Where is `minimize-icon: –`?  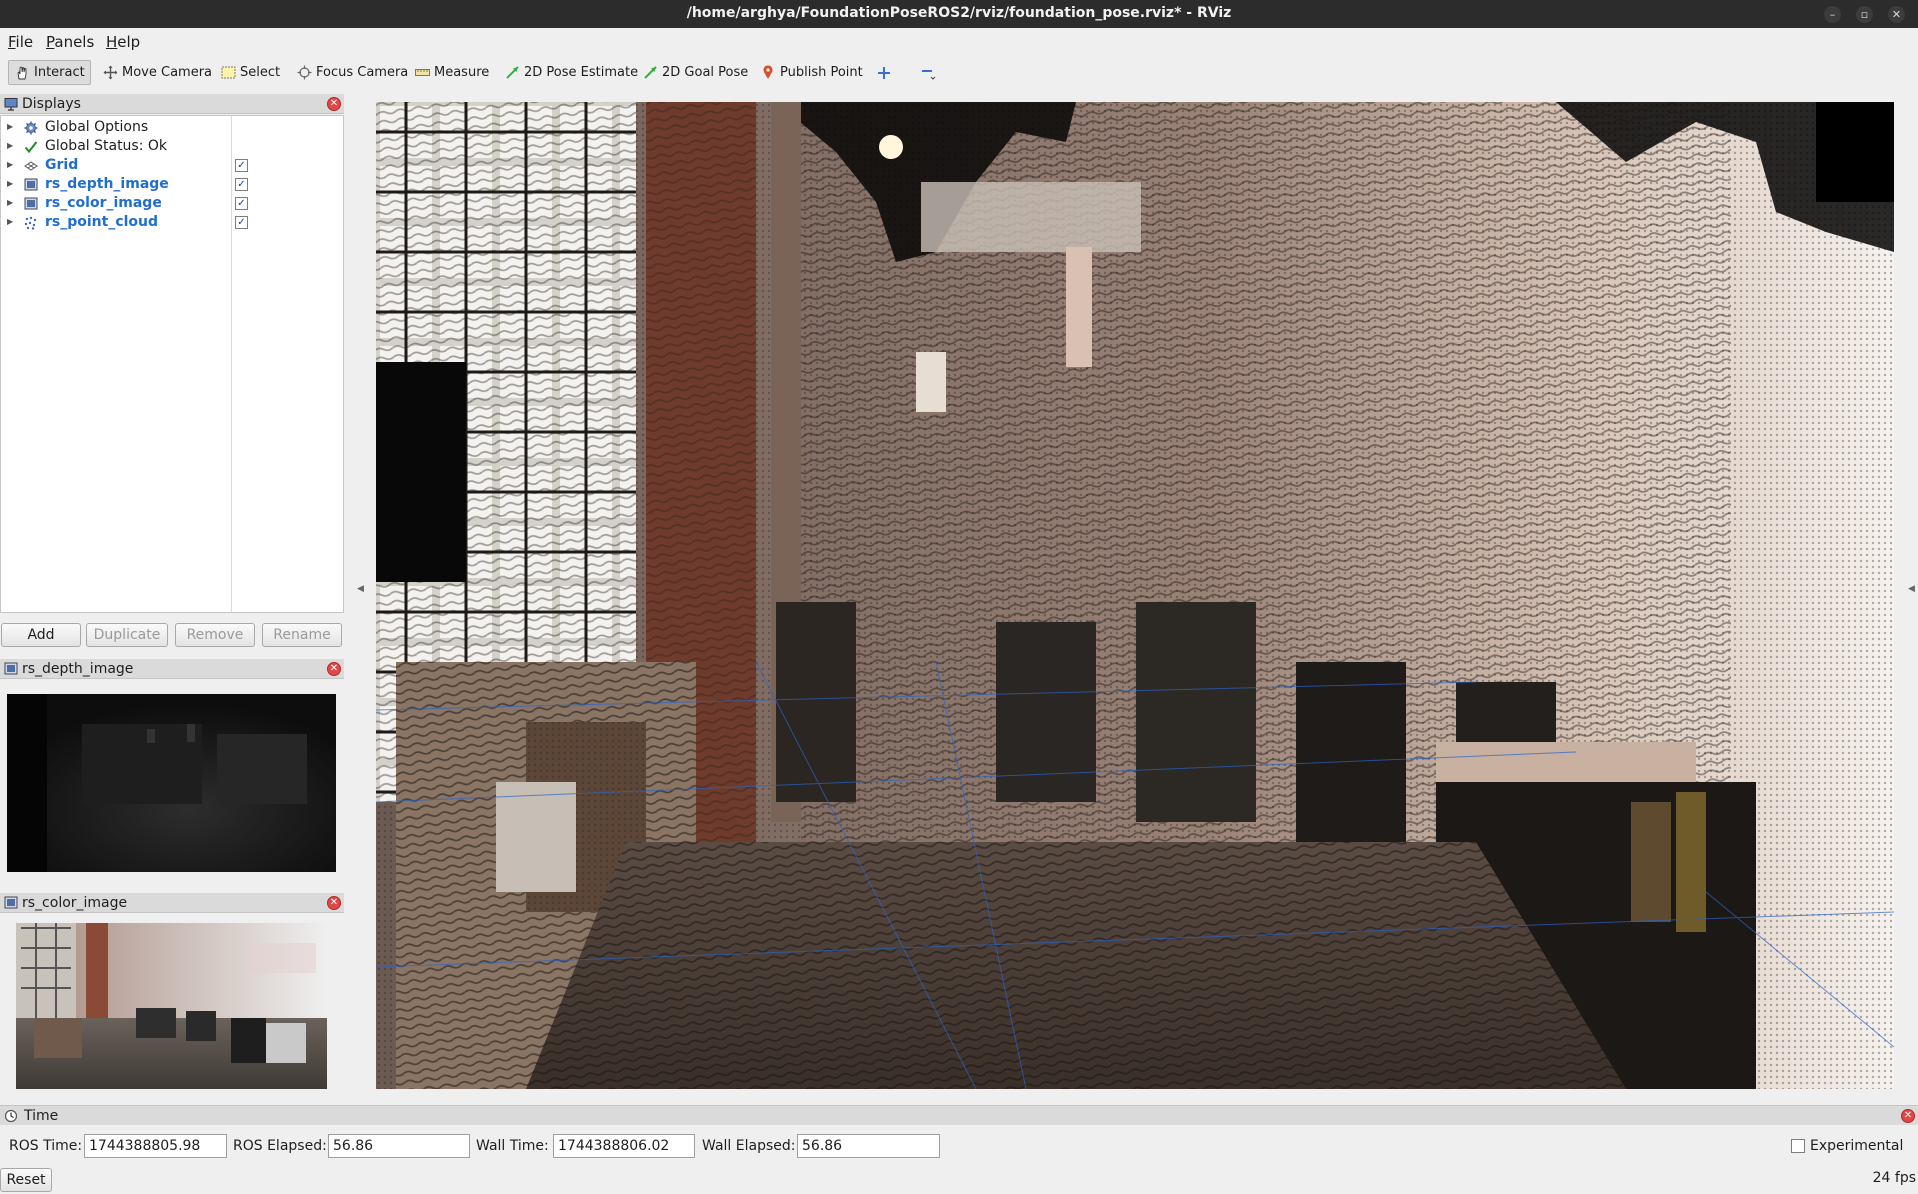
minimize-icon: – is located at coordinates (1832, 14).